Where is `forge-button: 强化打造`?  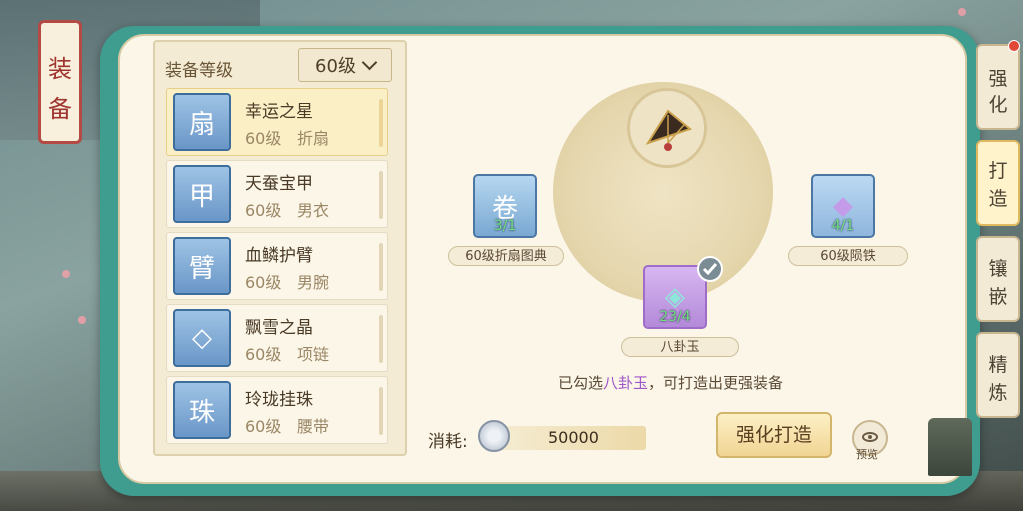
forge-button: 强化打造 is located at coordinates (774, 435).